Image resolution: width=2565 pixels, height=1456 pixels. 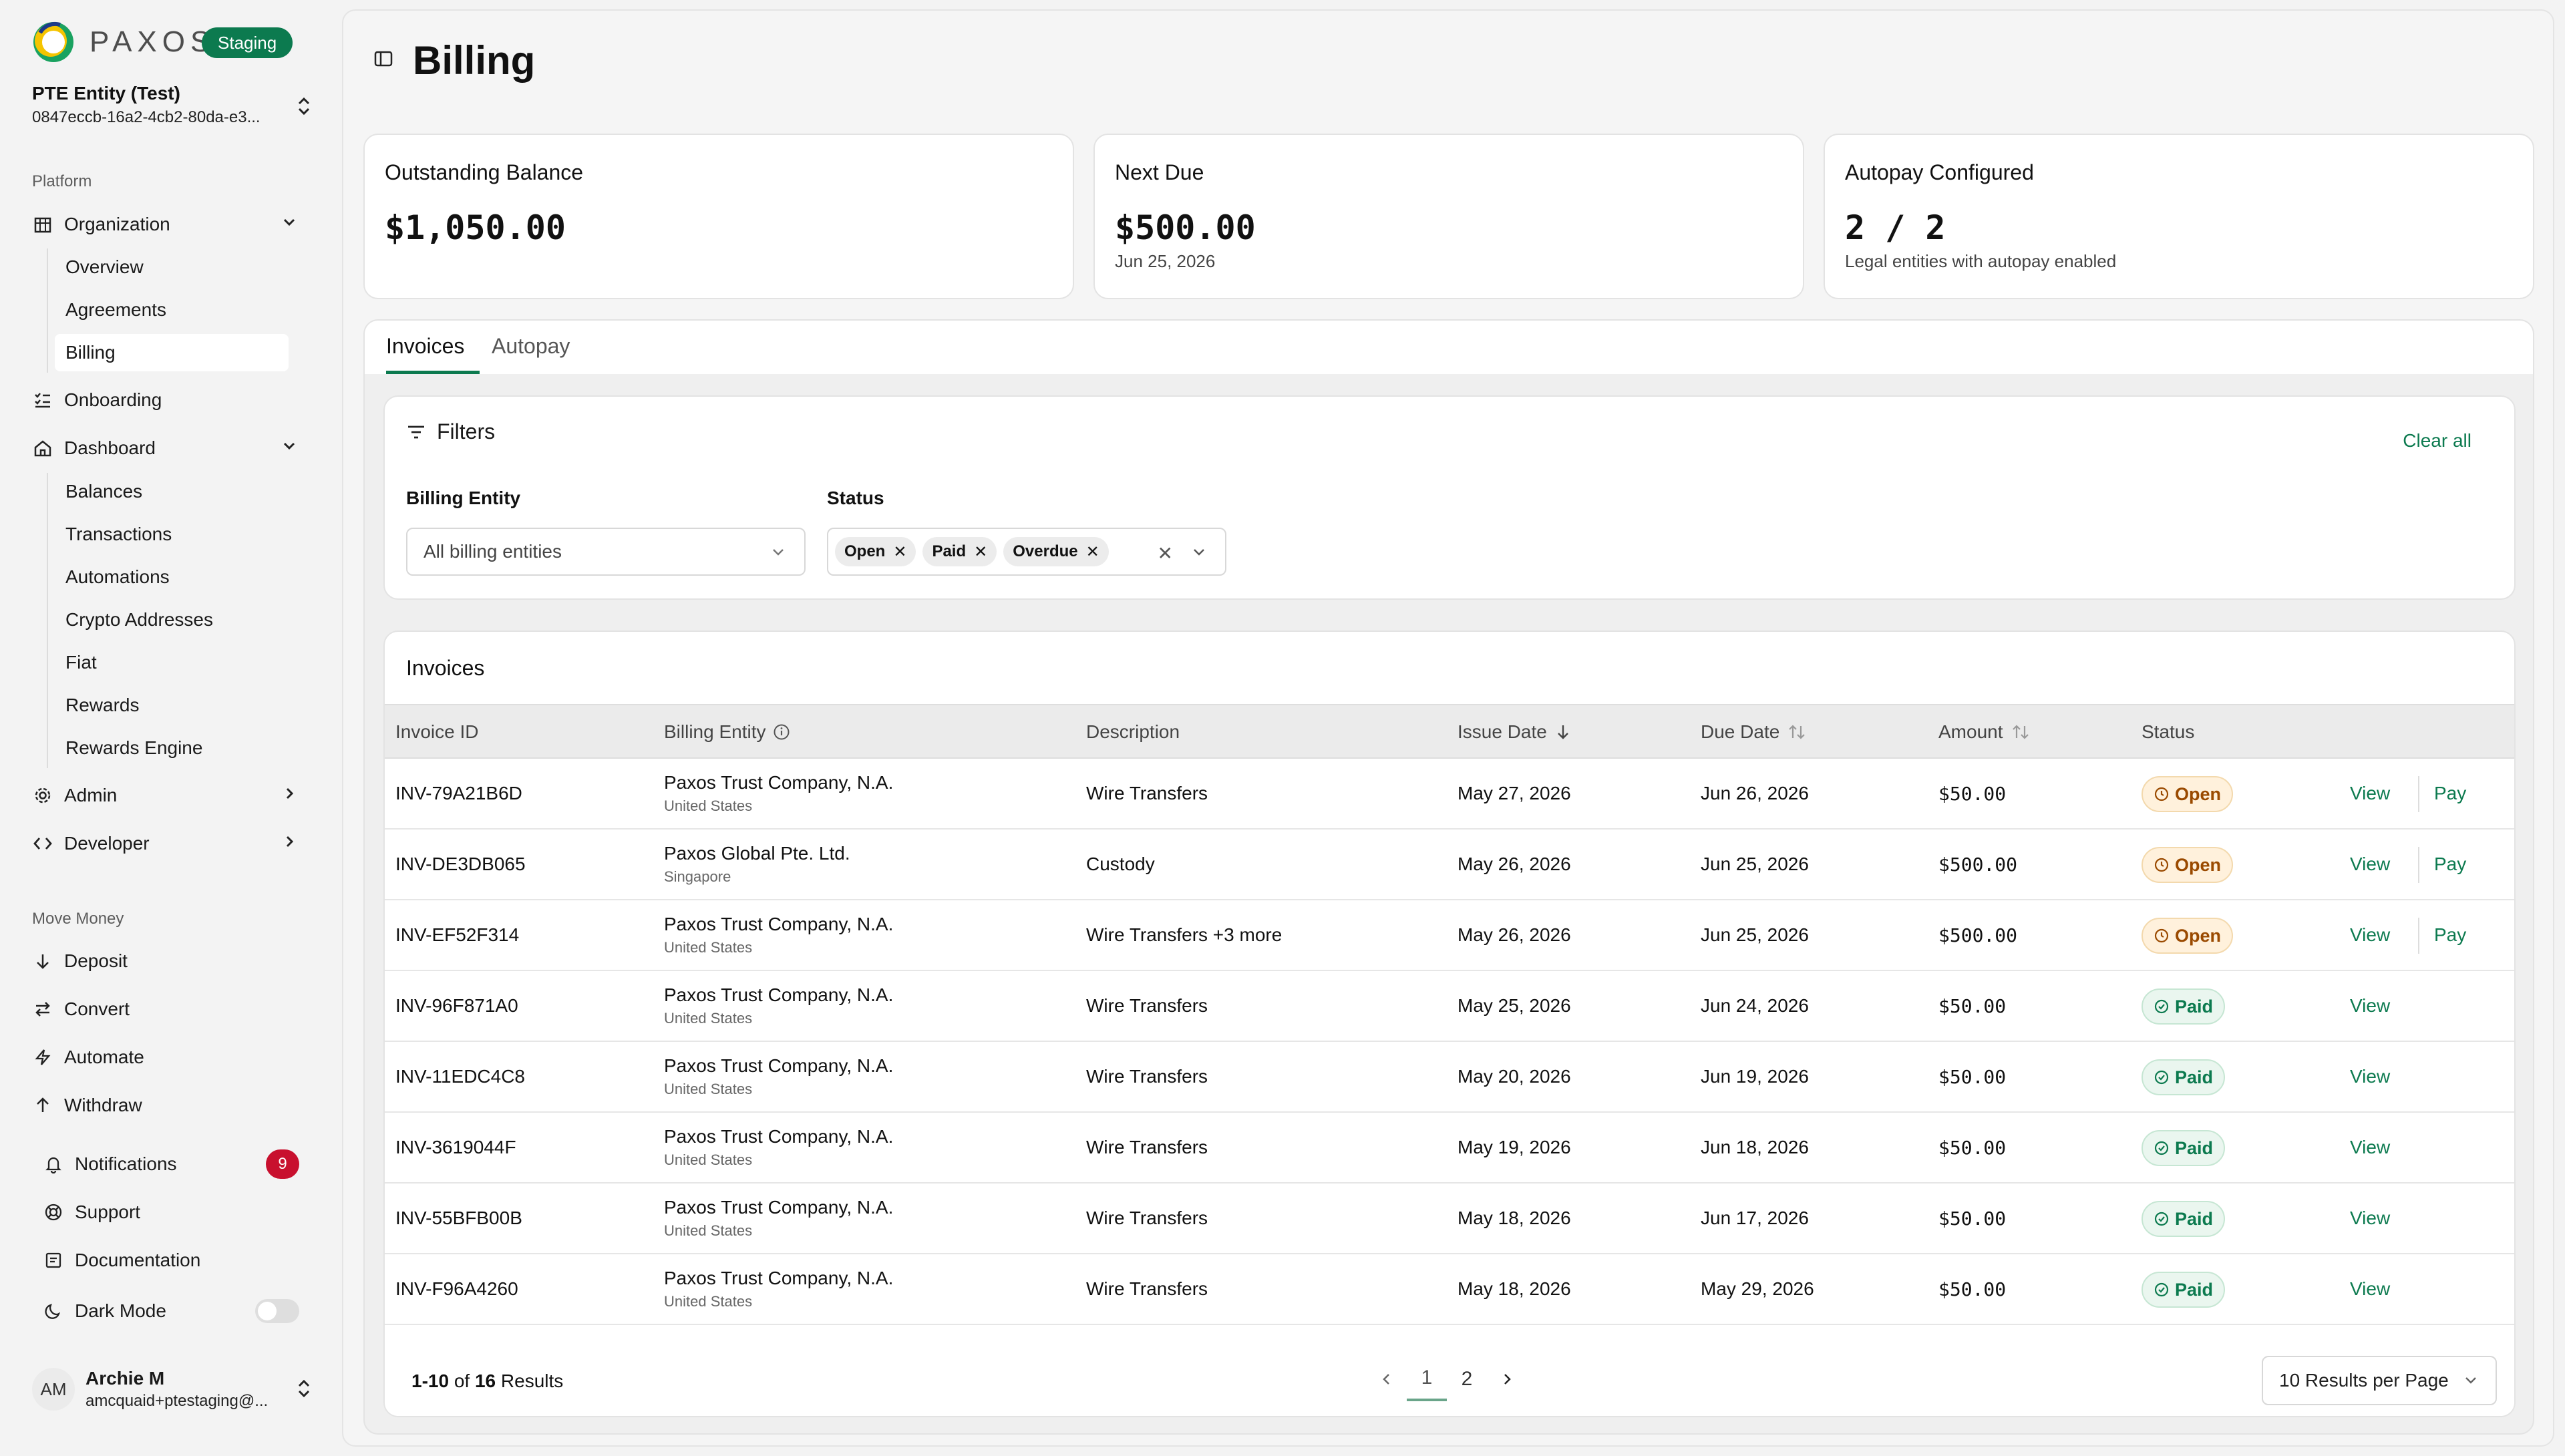 What do you see at coordinates (172, 224) in the screenshot?
I see `nav-organization: Organization` at bounding box center [172, 224].